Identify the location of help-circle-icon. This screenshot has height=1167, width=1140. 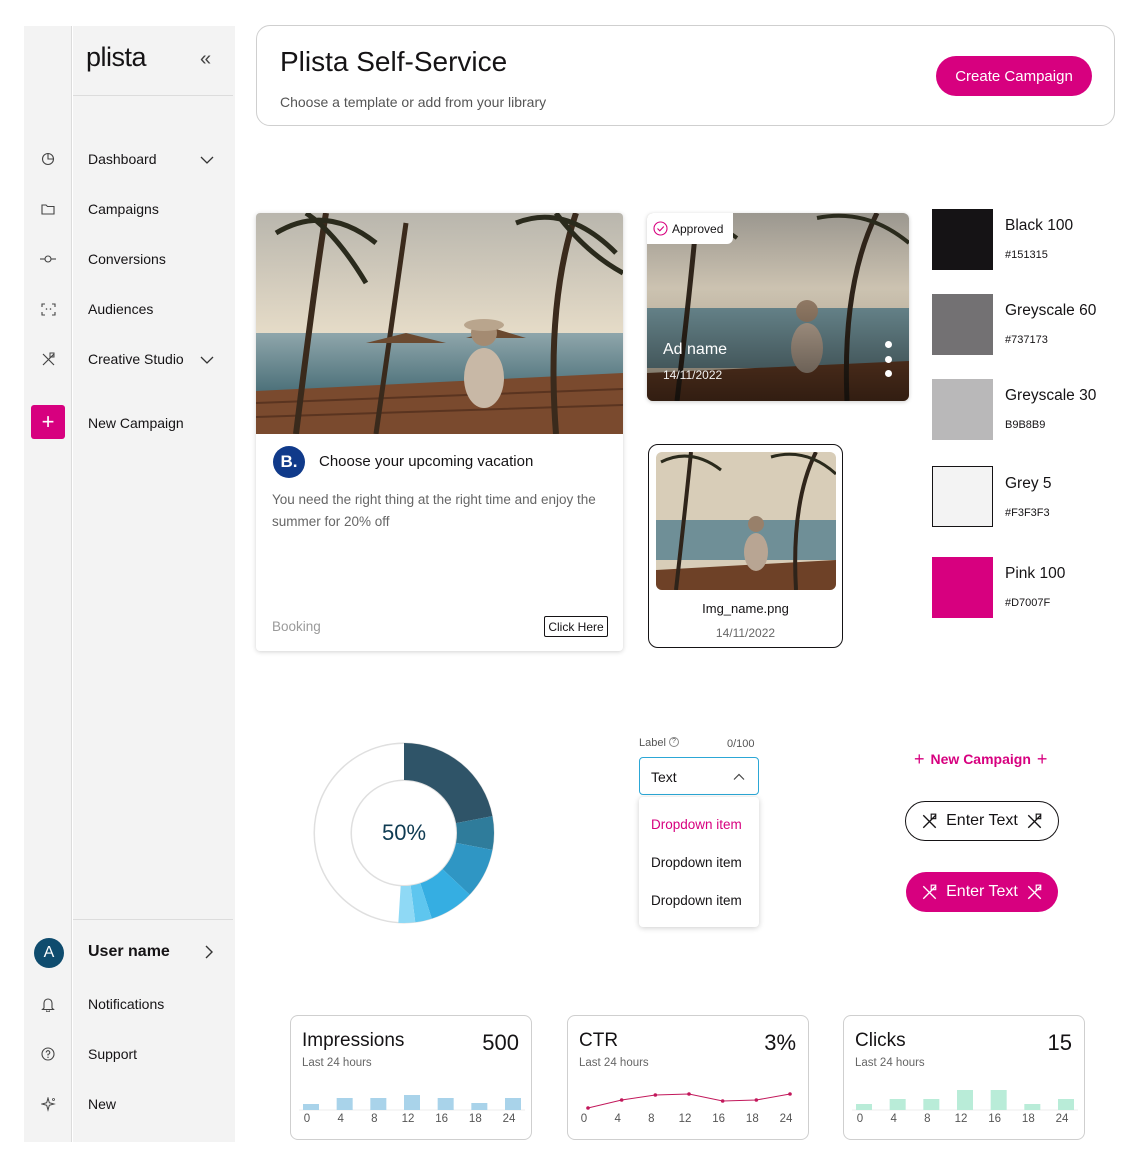
(48, 1054).